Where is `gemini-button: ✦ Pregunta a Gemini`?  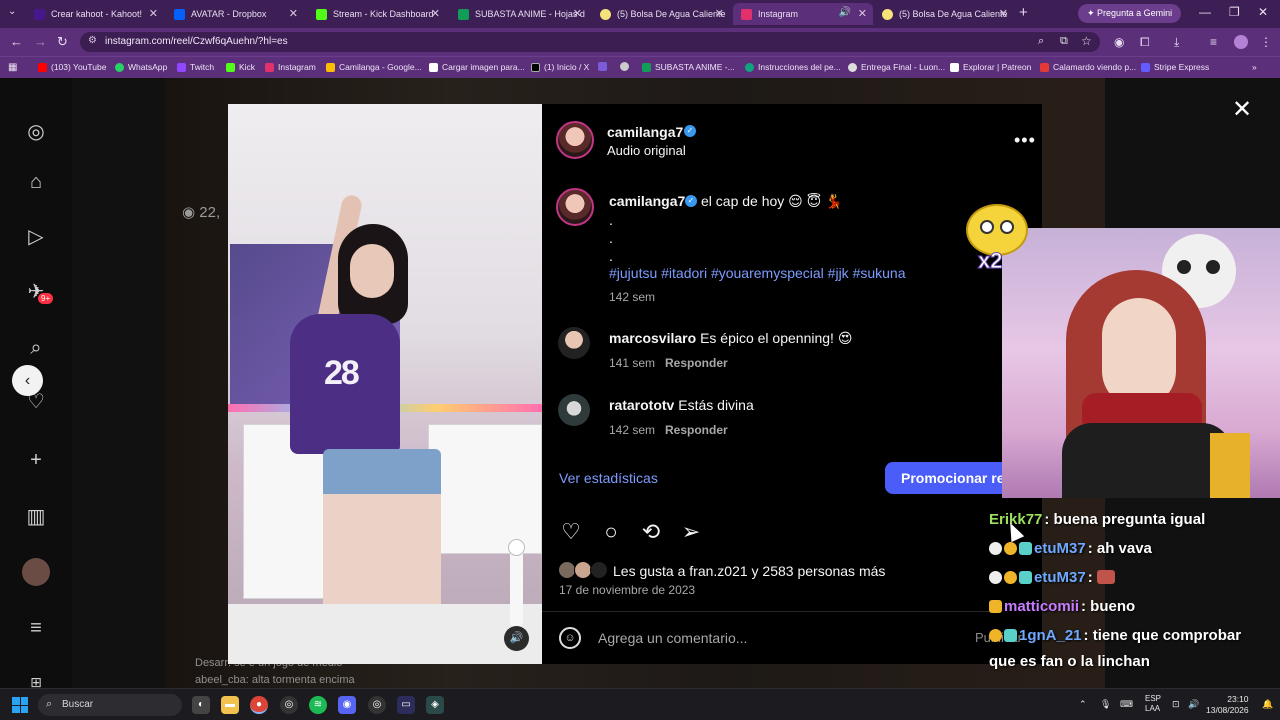
gemini-button: ✦ Pregunta a Gemini is located at coordinates (1130, 13).